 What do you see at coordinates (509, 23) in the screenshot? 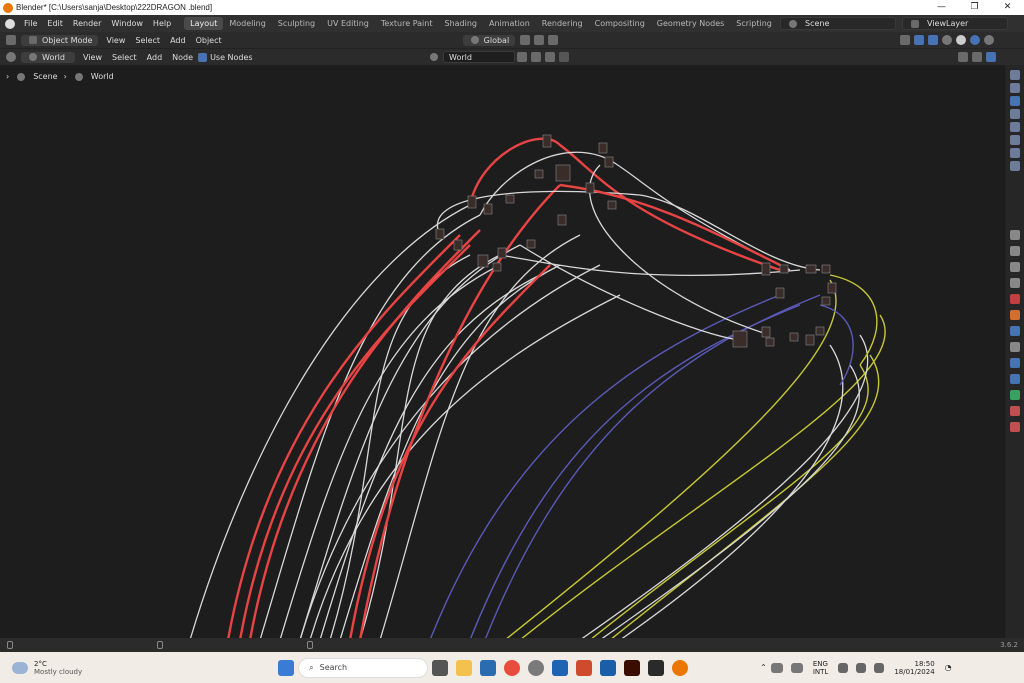
I see `tab-animation: Animation` at bounding box center [509, 23].